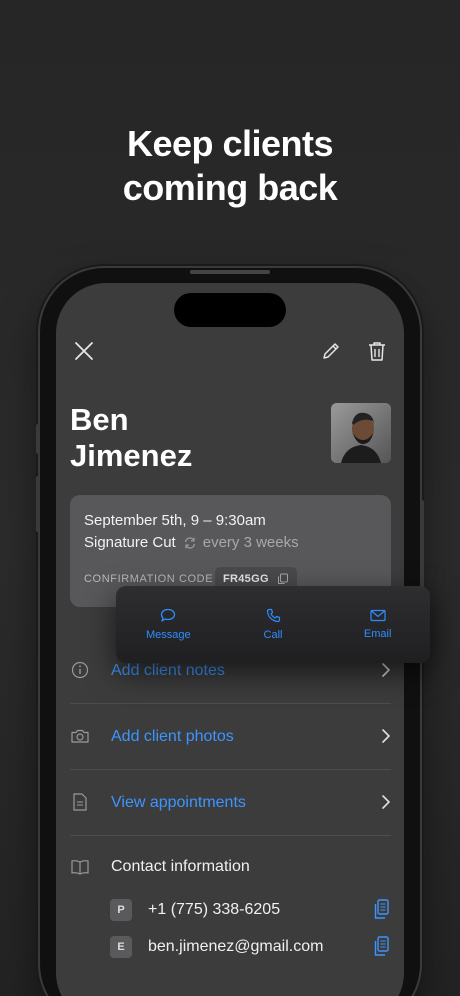 The image size is (460, 996). I want to click on pencil-icon, so click(331, 351).